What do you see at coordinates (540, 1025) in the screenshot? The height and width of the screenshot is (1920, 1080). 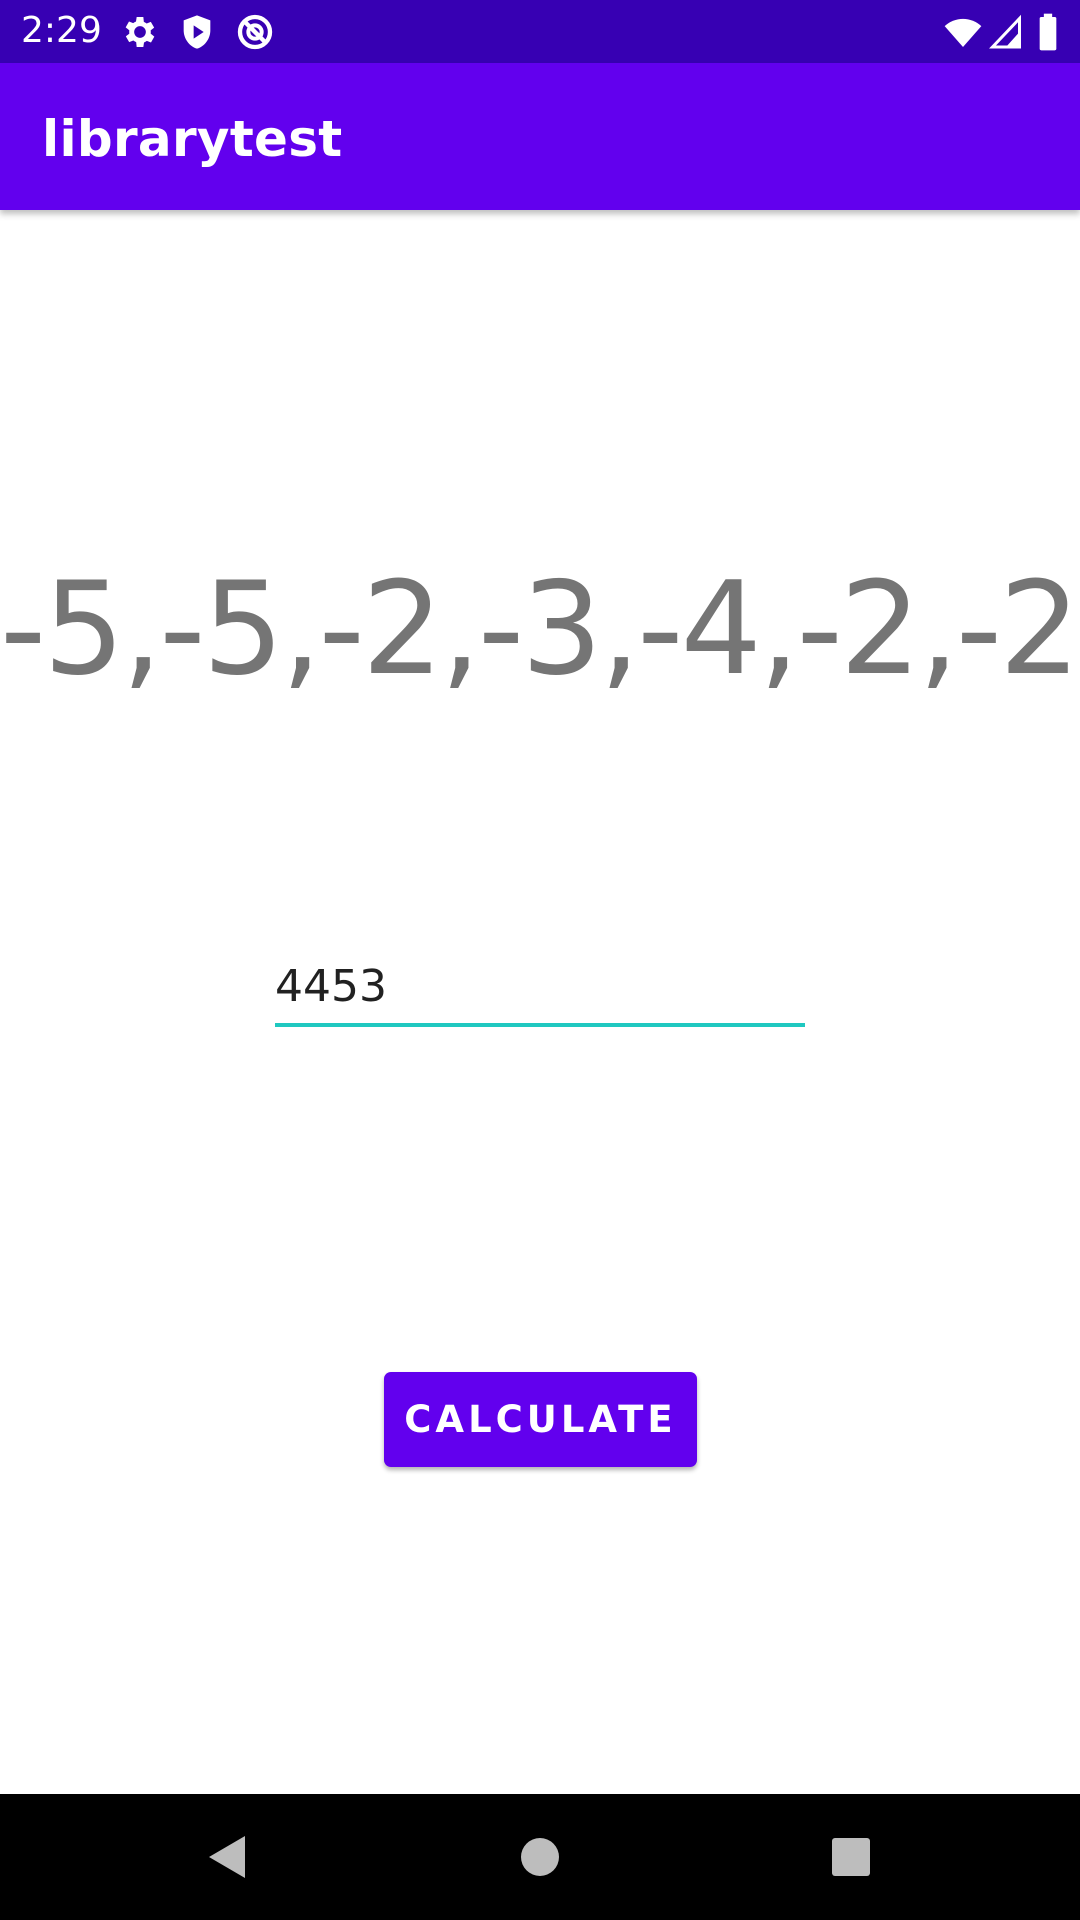 I see `input-underline` at bounding box center [540, 1025].